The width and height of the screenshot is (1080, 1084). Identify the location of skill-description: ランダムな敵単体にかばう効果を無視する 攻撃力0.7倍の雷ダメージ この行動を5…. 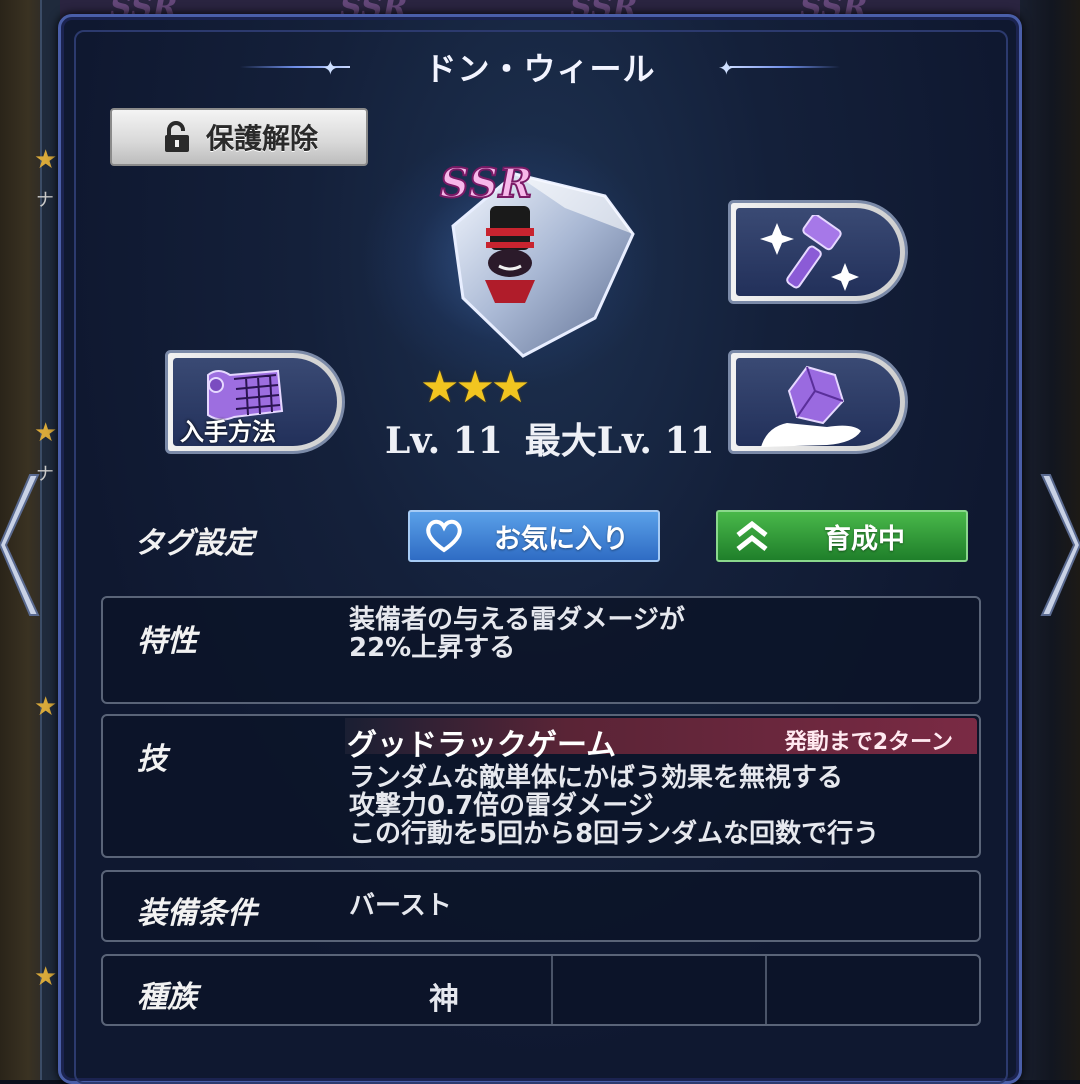
(614, 806).